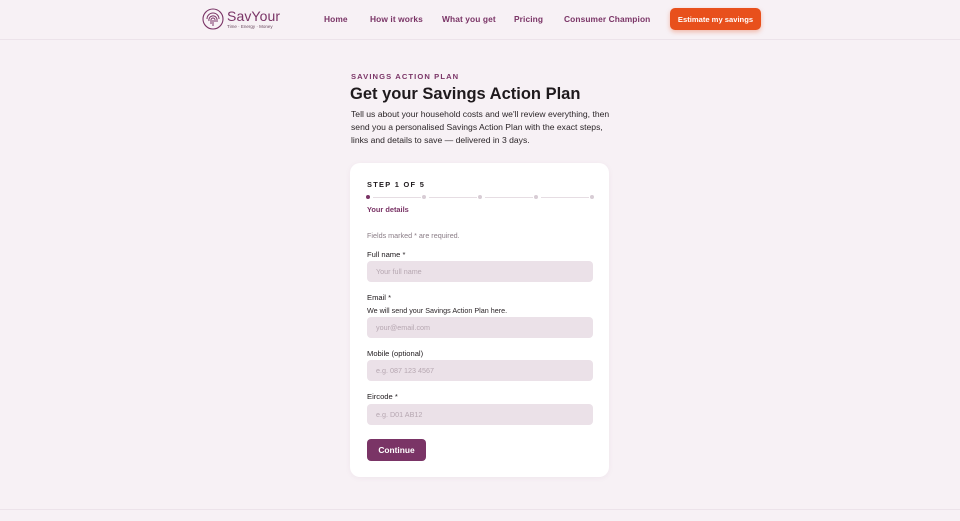  I want to click on continue-button: Continue, so click(396, 450).